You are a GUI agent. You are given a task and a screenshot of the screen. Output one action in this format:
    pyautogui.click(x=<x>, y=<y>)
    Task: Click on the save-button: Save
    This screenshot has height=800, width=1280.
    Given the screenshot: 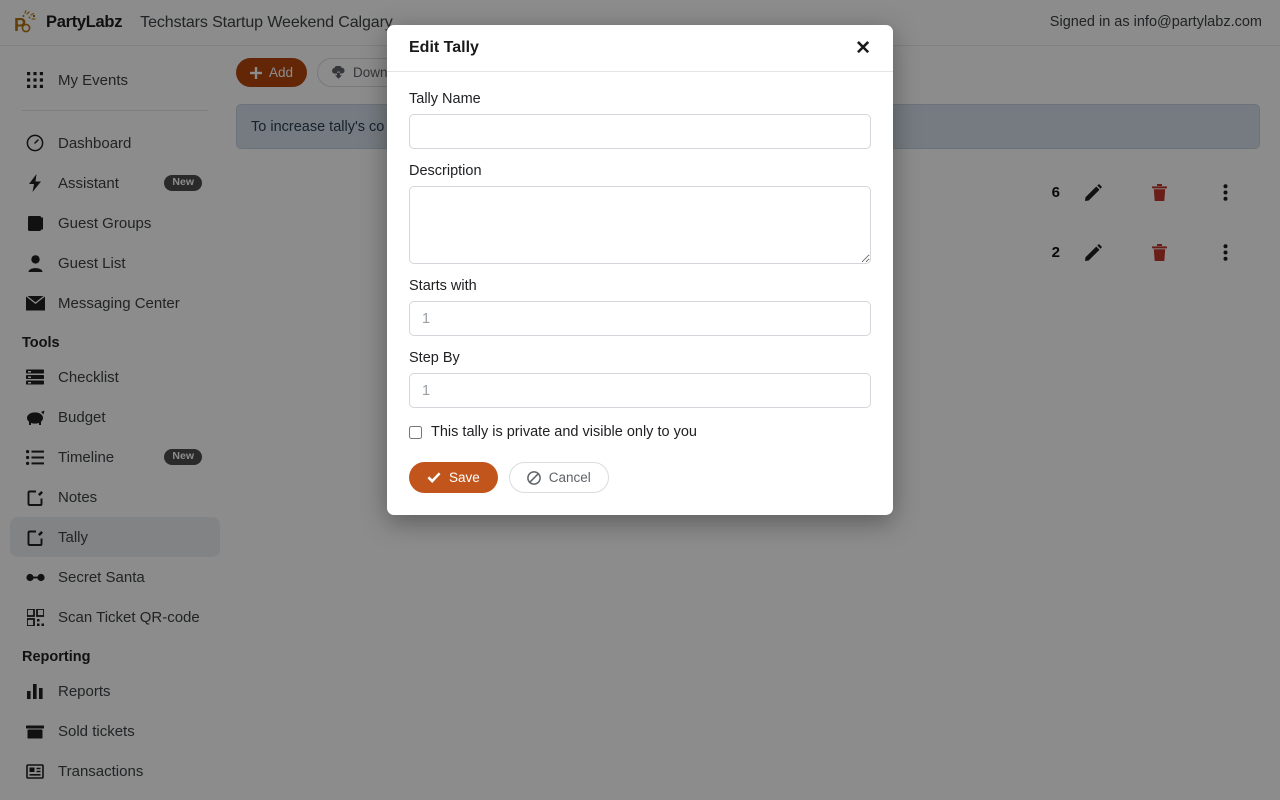 What is the action you would take?
    pyautogui.click(x=453, y=477)
    